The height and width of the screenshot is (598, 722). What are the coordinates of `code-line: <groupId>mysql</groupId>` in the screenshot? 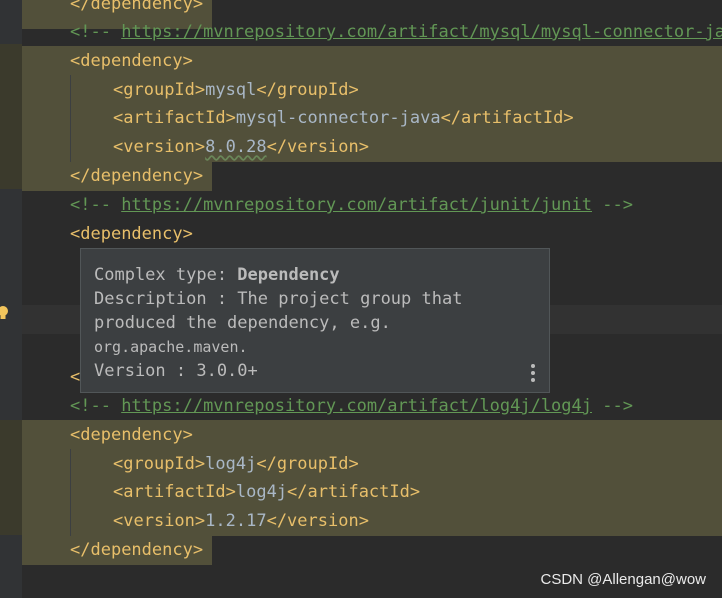 It's located at (361, 90).